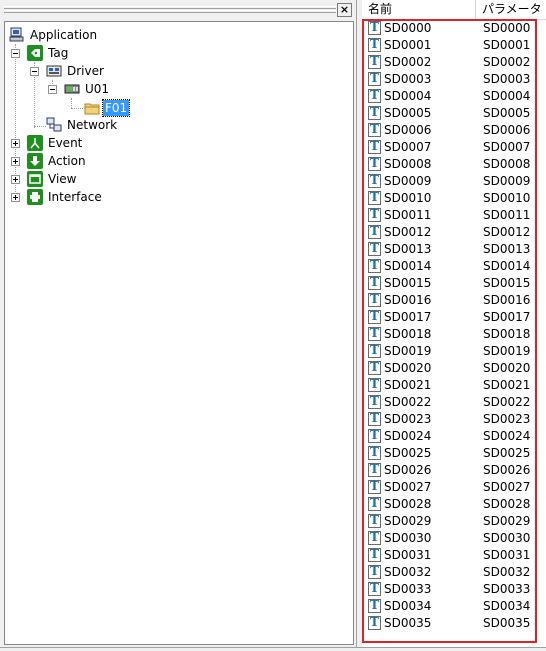 The width and height of the screenshot is (546, 651). Describe the element at coordinates (454, 504) in the screenshot. I see `list-row: SD0028 SD0028` at that location.